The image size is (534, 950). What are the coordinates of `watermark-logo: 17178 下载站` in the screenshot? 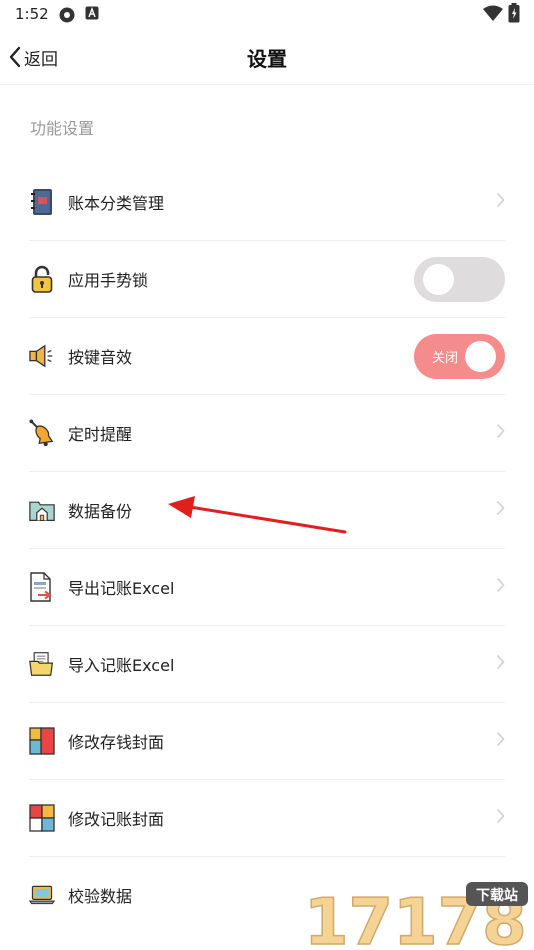 It's located at (415, 916).